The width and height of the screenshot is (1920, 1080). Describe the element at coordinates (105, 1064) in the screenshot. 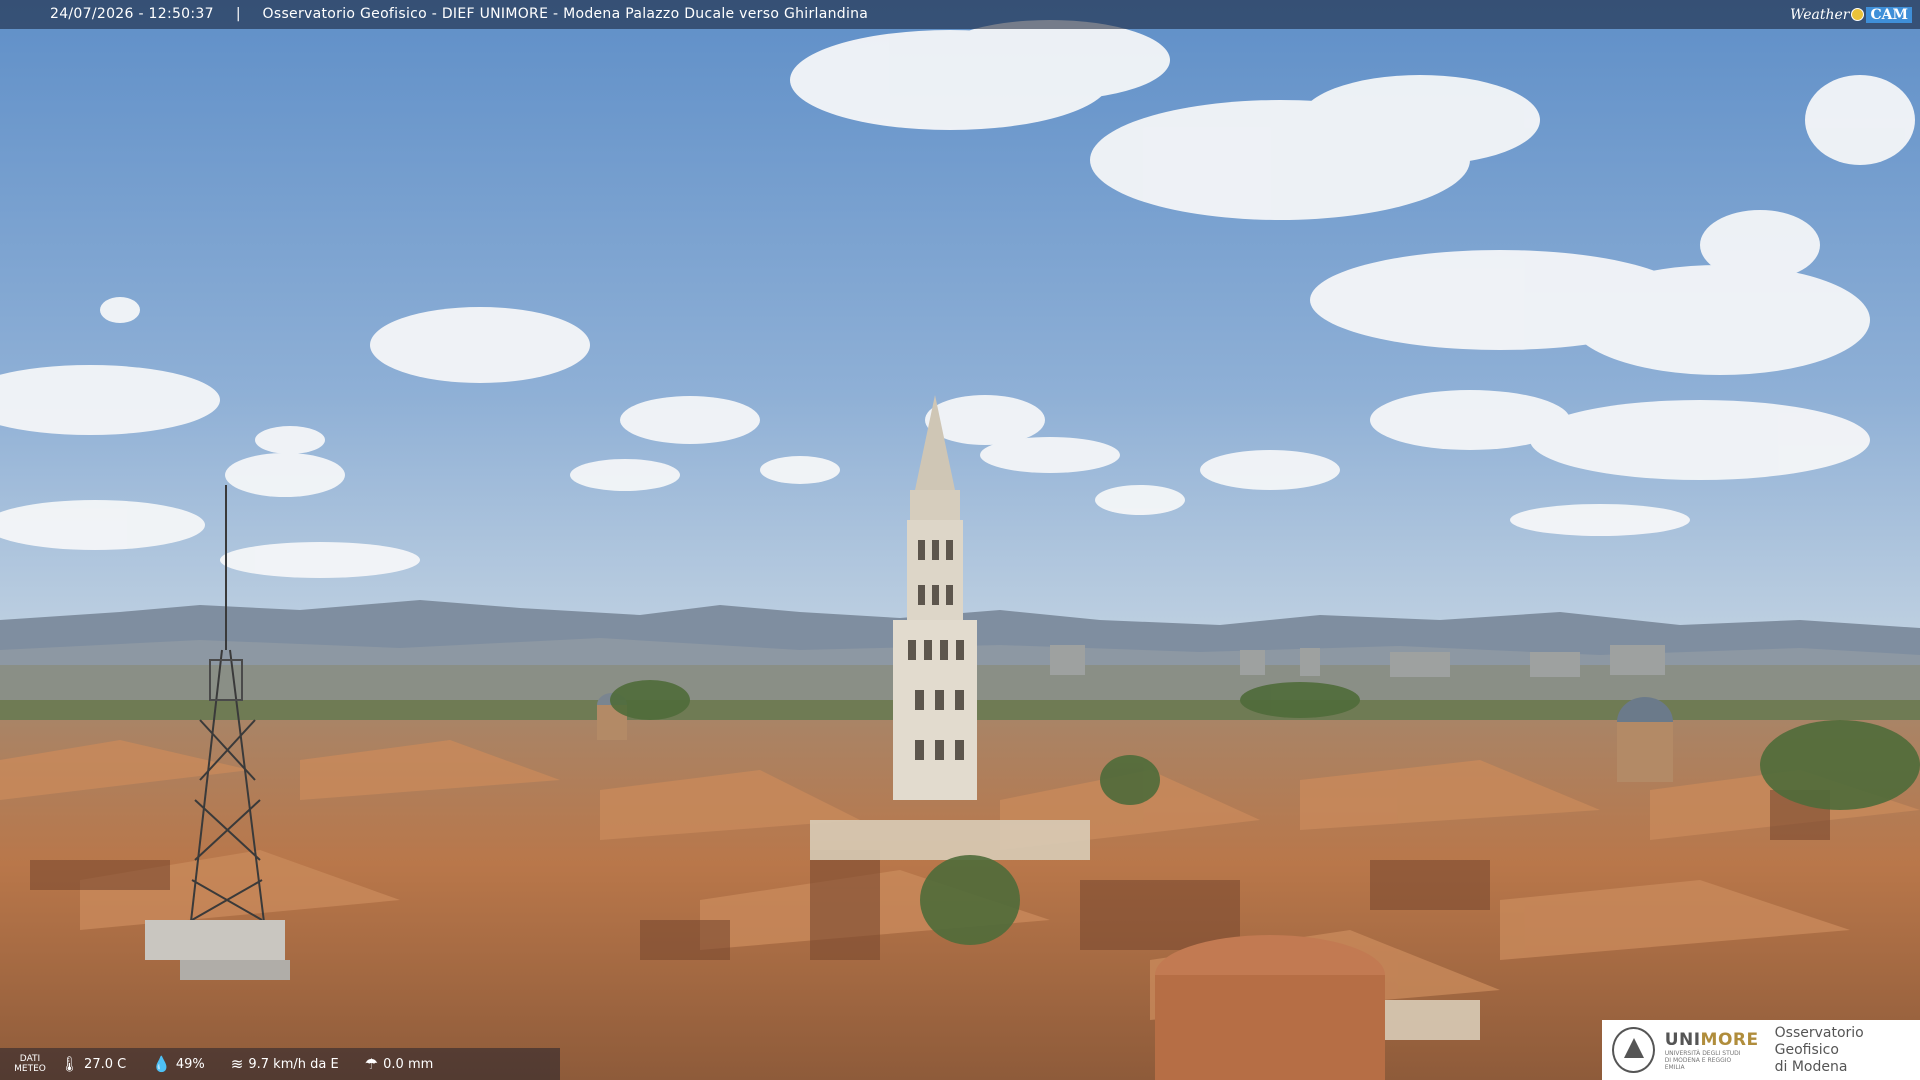

I see `temperature-value: 27.0 C` at that location.